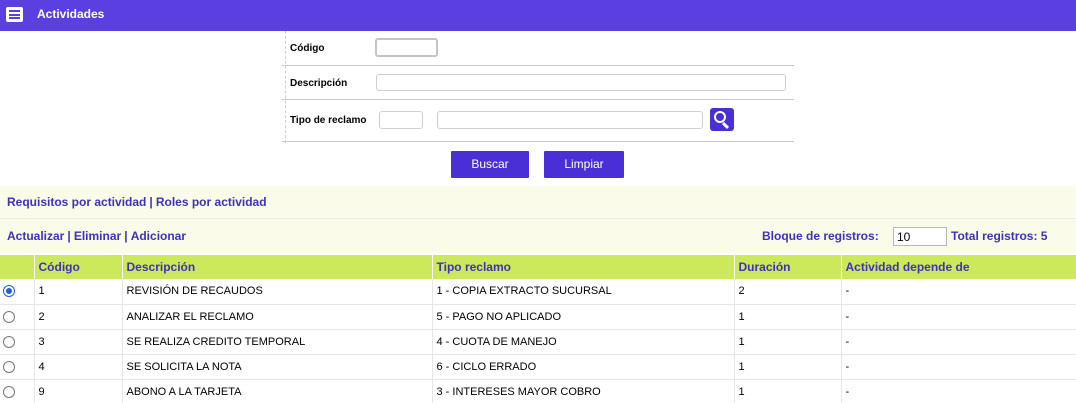  What do you see at coordinates (277, 342) in the screenshot?
I see `cell-descripcion: SE REALIZA CREDITO TEMPORAL` at bounding box center [277, 342].